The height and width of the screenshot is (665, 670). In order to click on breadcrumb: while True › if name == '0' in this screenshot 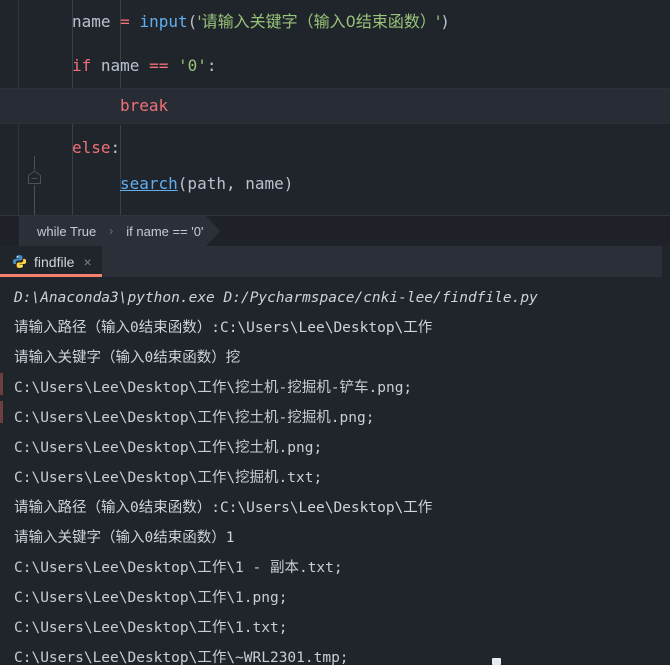, I will do `click(121, 231)`.